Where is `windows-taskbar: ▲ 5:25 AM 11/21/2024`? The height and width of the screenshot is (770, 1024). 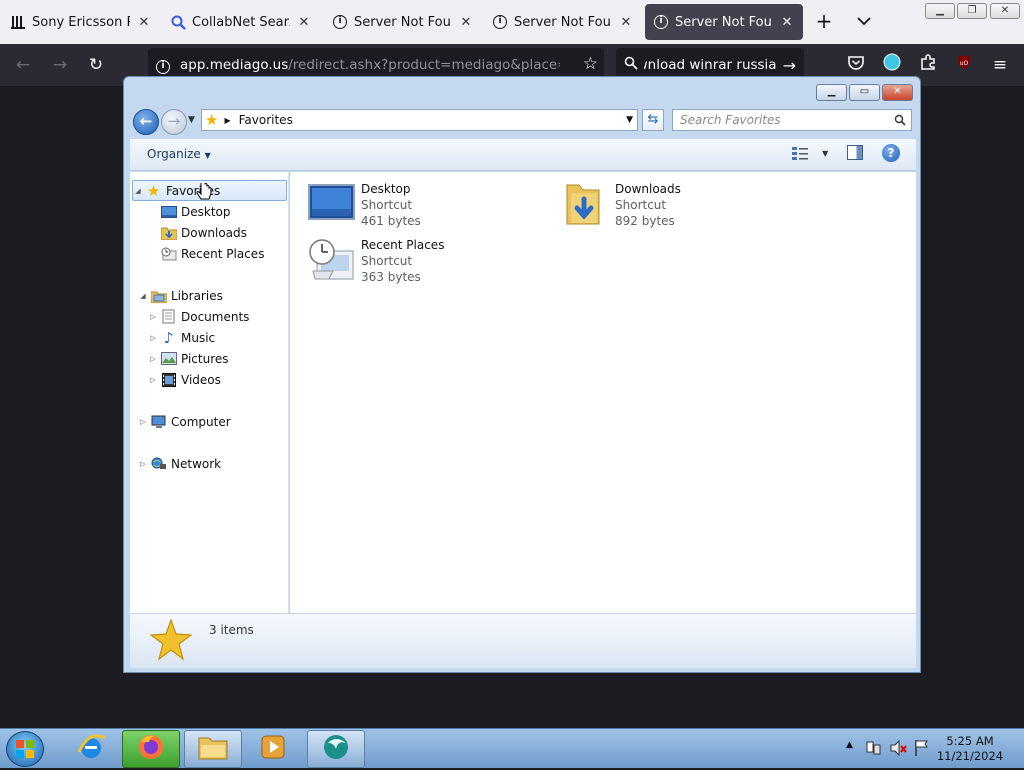
windows-taskbar: ▲ 5:25 AM 11/21/2024 is located at coordinates (512, 748).